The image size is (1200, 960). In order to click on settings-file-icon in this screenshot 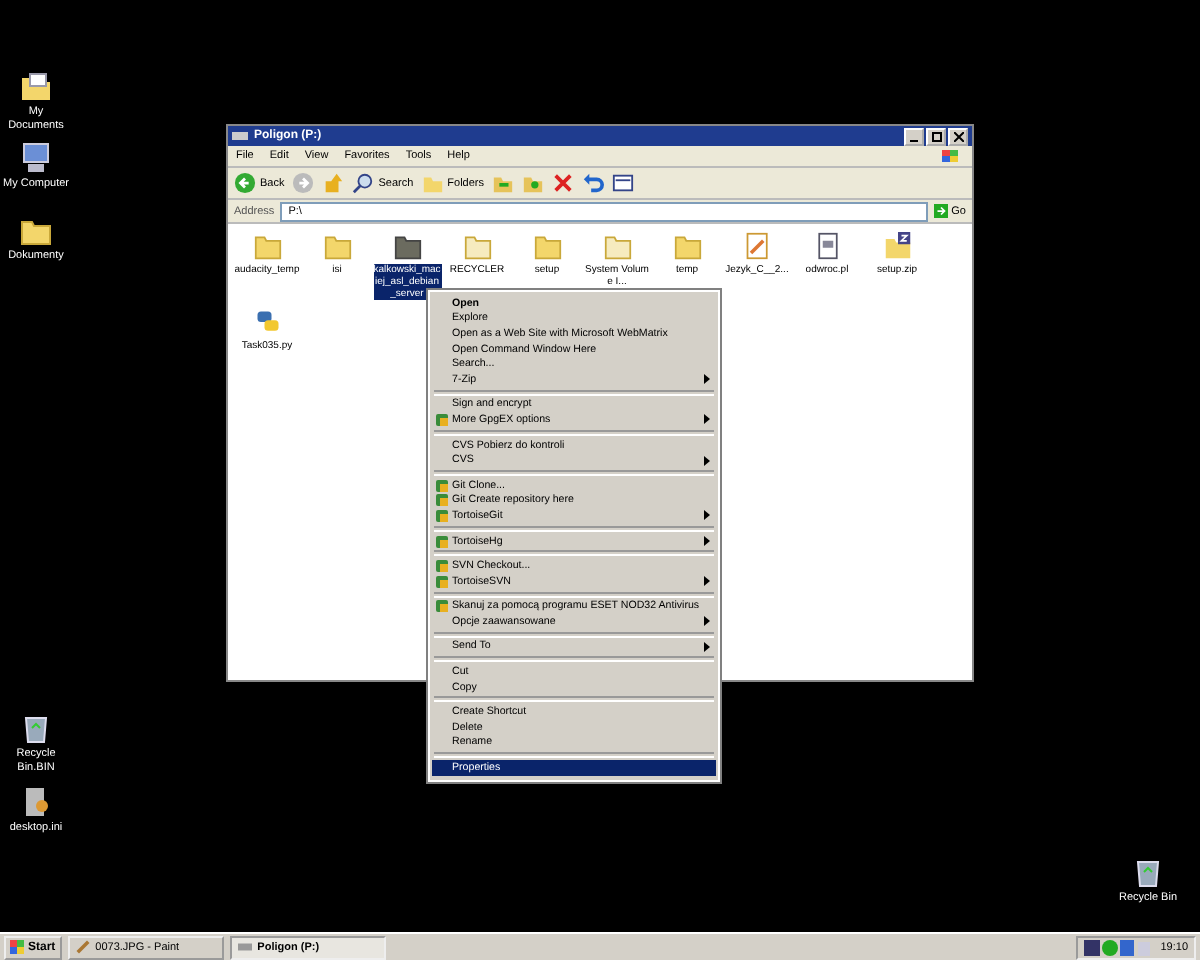, I will do `click(36, 802)`.